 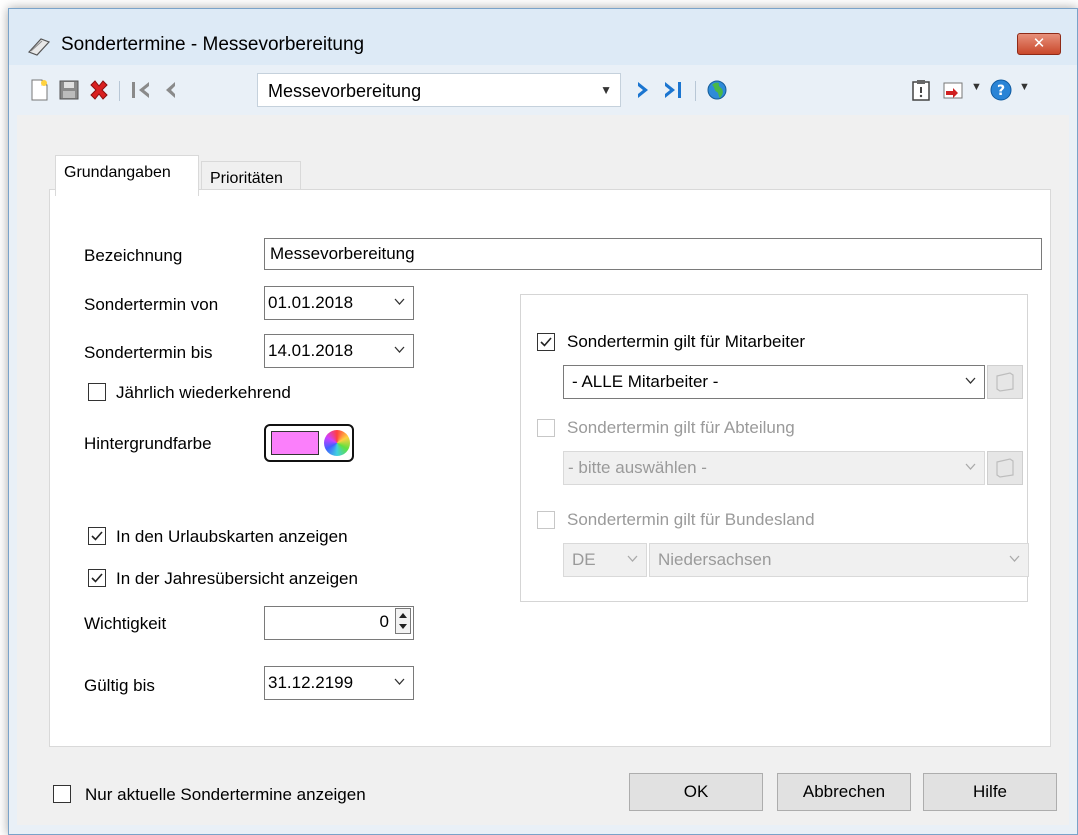 What do you see at coordinates (774, 382) in the screenshot?
I see `mitarbeiter-select: - ALLE Mitarbeiter -` at bounding box center [774, 382].